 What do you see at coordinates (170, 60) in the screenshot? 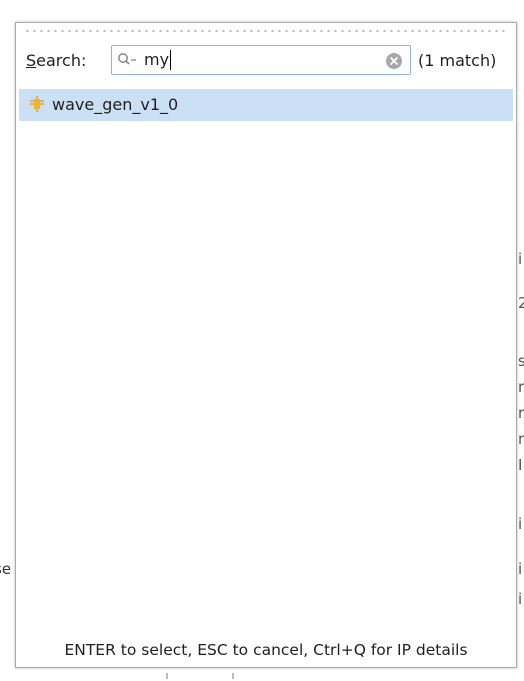
I see `text-caret` at bounding box center [170, 60].